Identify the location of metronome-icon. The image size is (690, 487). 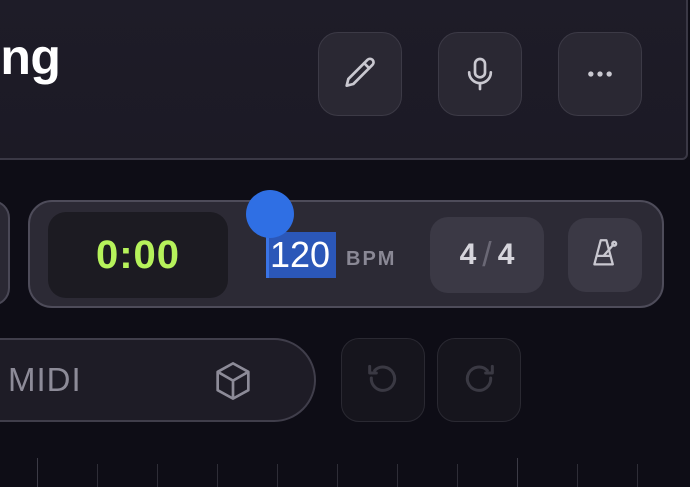
(605, 255).